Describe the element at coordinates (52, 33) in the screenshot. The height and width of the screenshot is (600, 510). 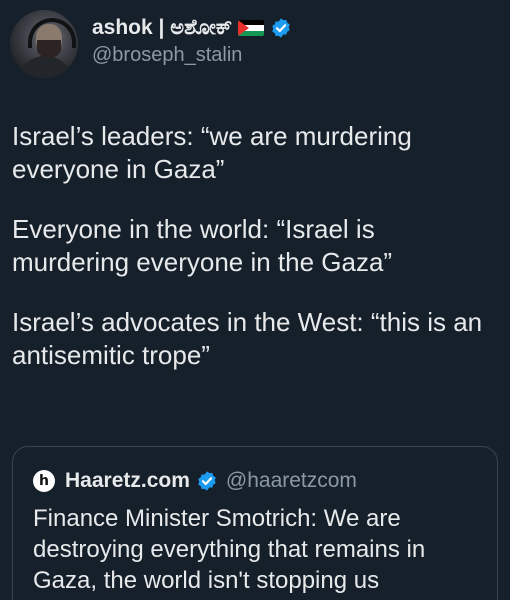
I see `avatar-headset` at that location.